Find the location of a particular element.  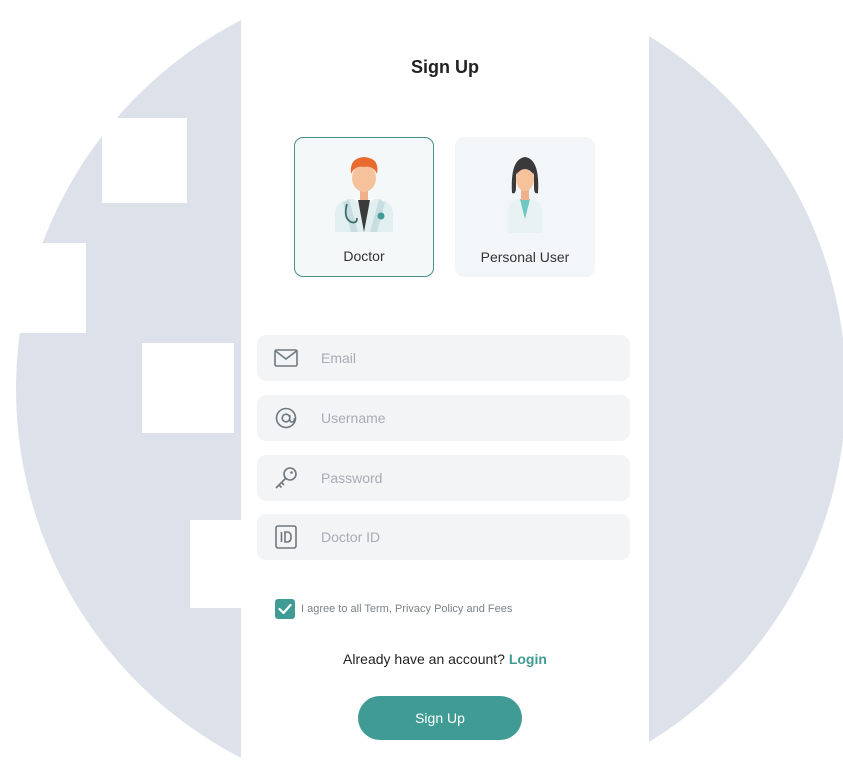

at-icon is located at coordinates (286, 418).